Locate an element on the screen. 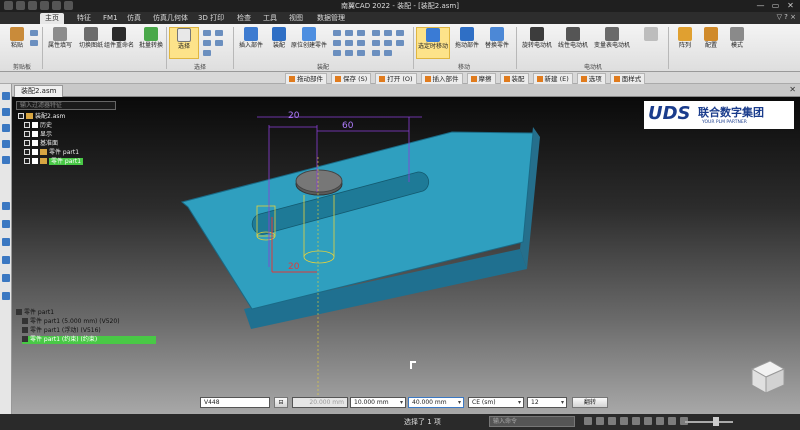 The width and height of the screenshot is (800, 430). value-field-2: 10.000 mm is located at coordinates (378, 402).